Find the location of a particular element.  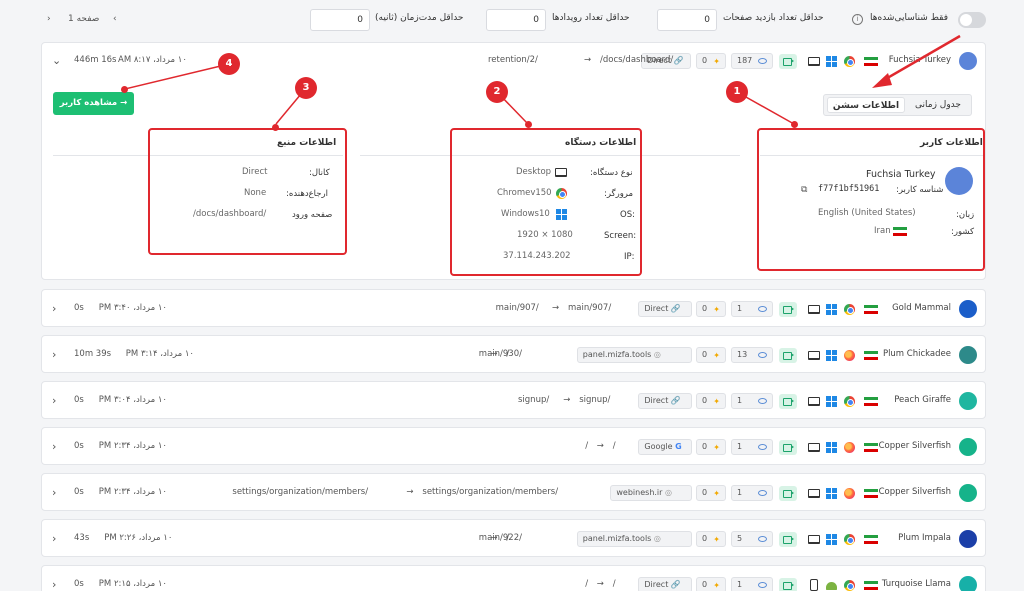

session-user-name: Peach Giraffe is located at coordinates (922, 400).